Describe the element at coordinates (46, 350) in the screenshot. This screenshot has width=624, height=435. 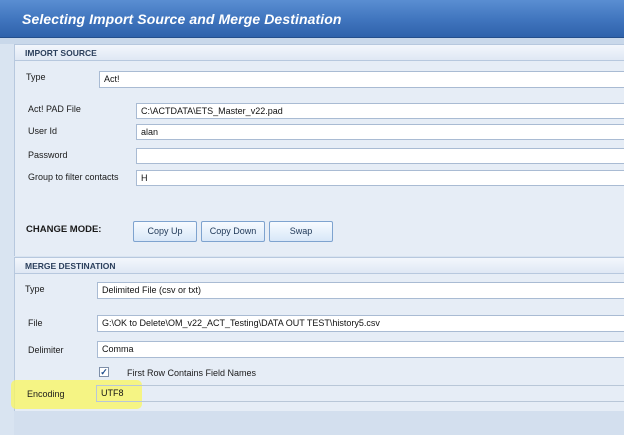
I see `delimiter-label: Delimiter` at that location.